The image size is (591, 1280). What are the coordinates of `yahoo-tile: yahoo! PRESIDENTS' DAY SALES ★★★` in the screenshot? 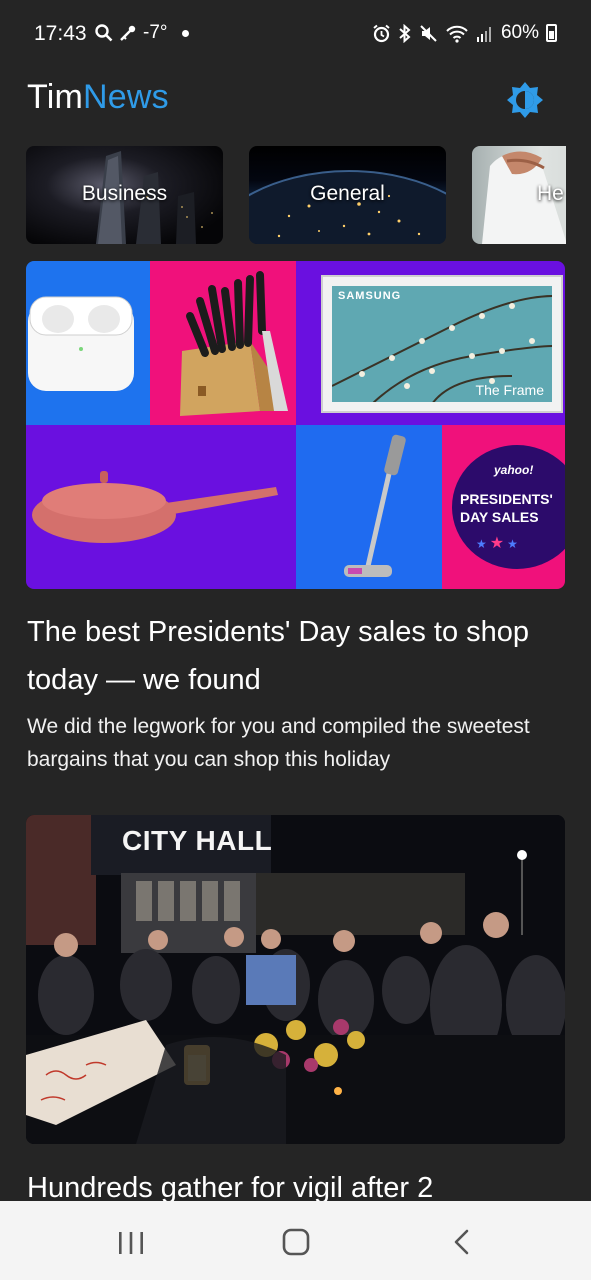 It's located at (503, 507).